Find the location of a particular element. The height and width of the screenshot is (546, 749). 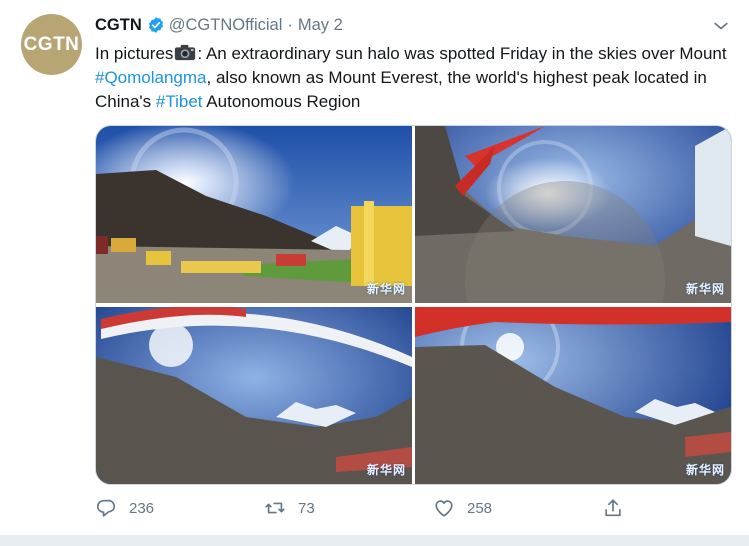

tweet-date: May 2 is located at coordinates (320, 25).